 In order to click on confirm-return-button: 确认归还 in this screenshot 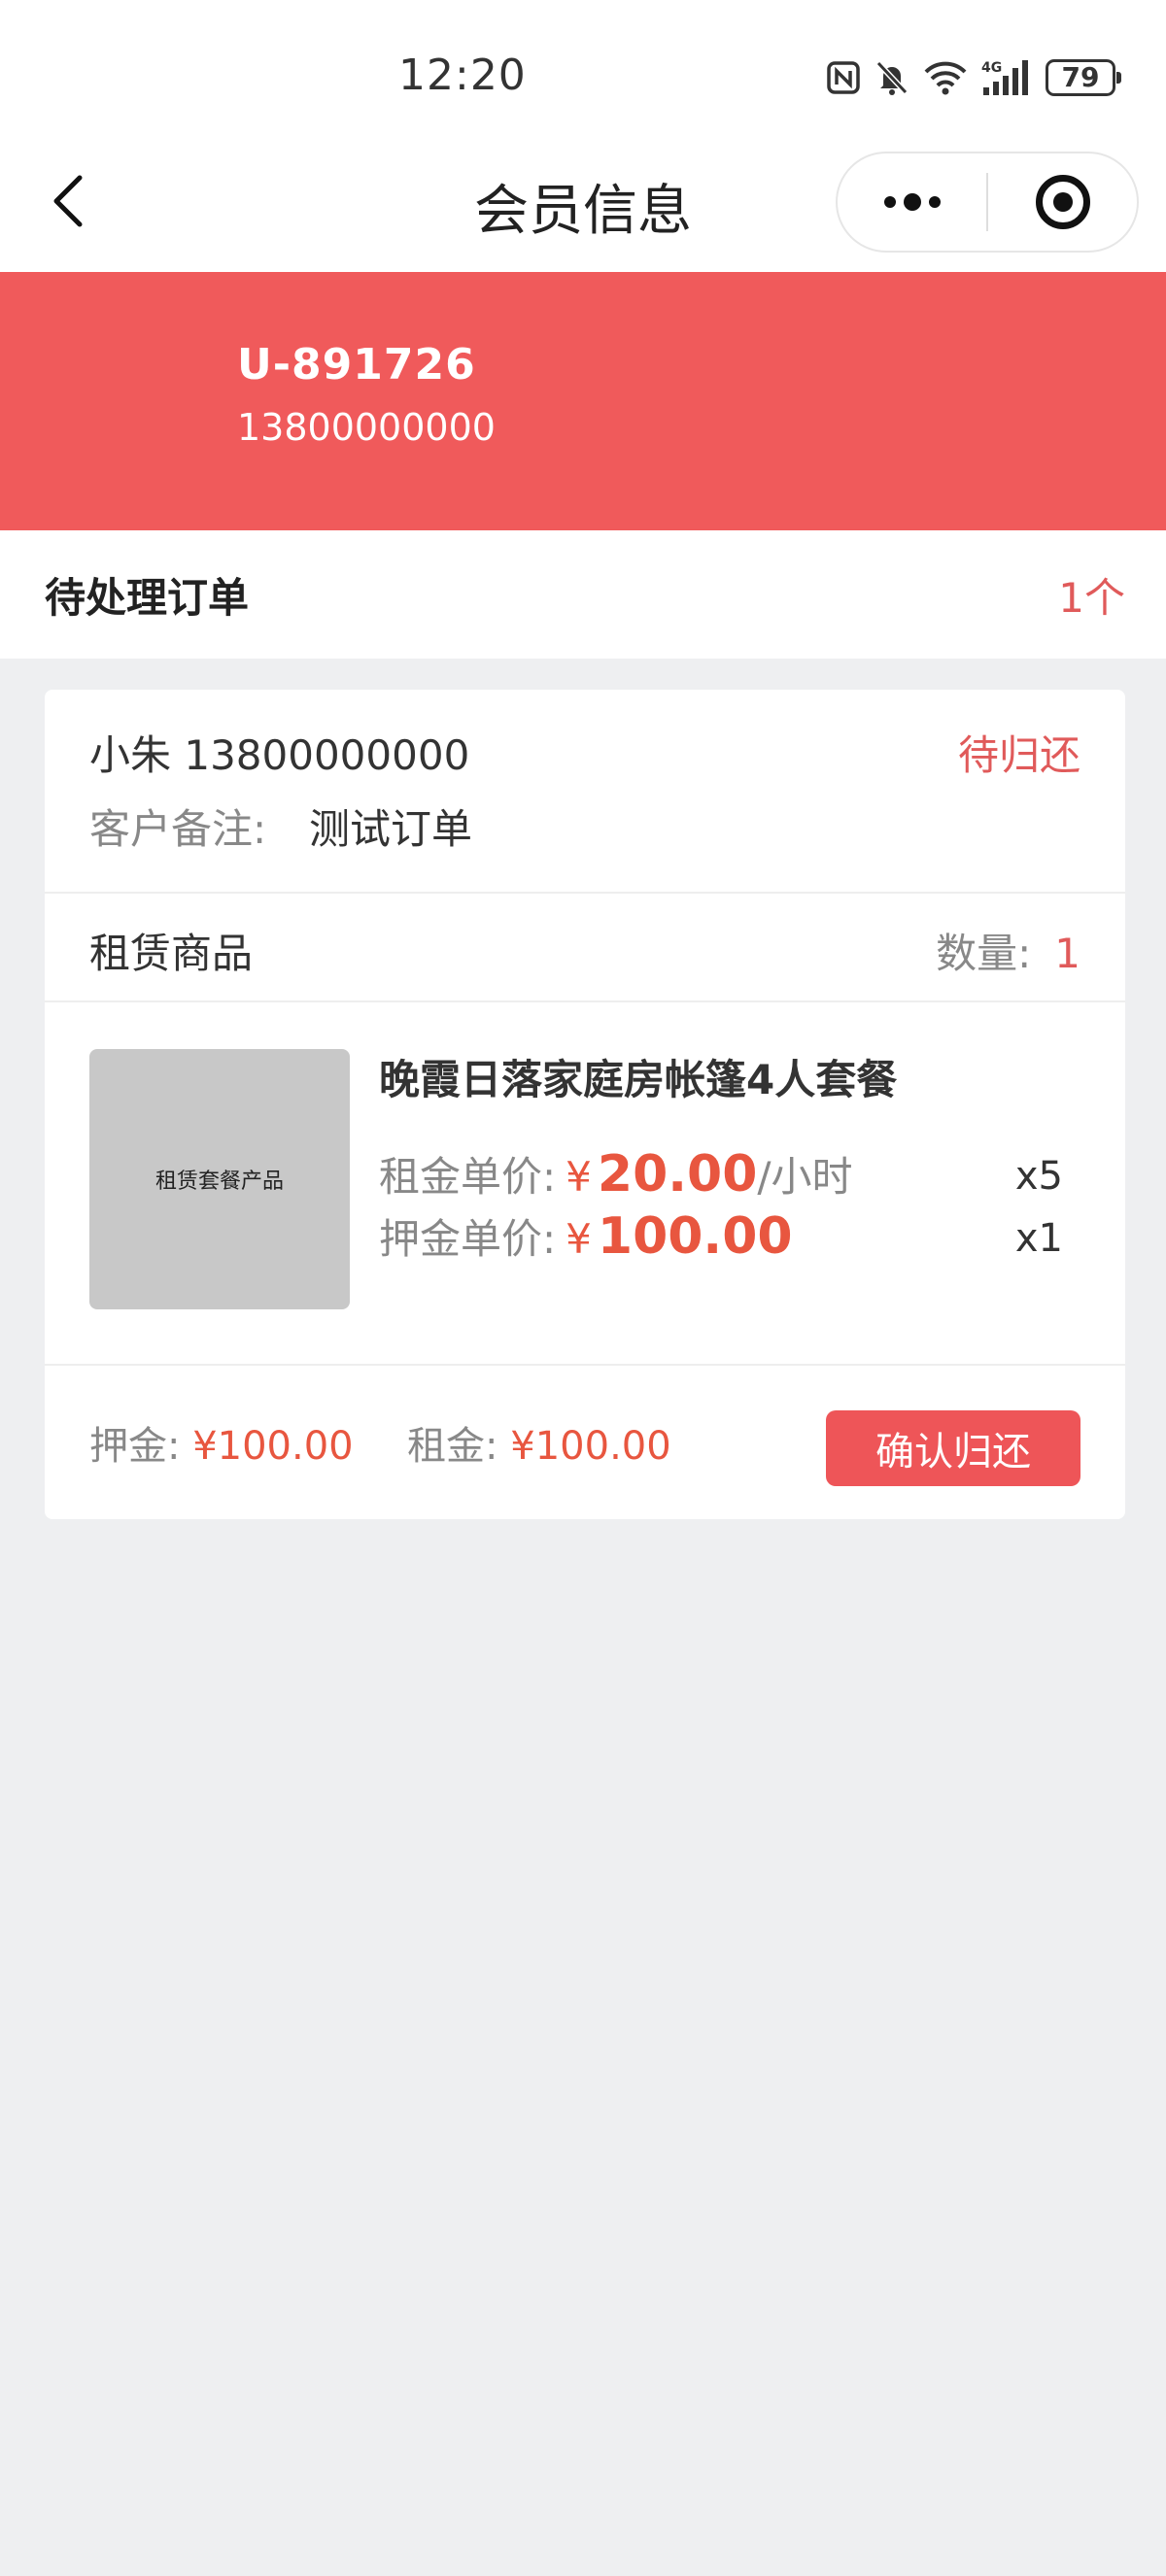, I will do `click(953, 1448)`.